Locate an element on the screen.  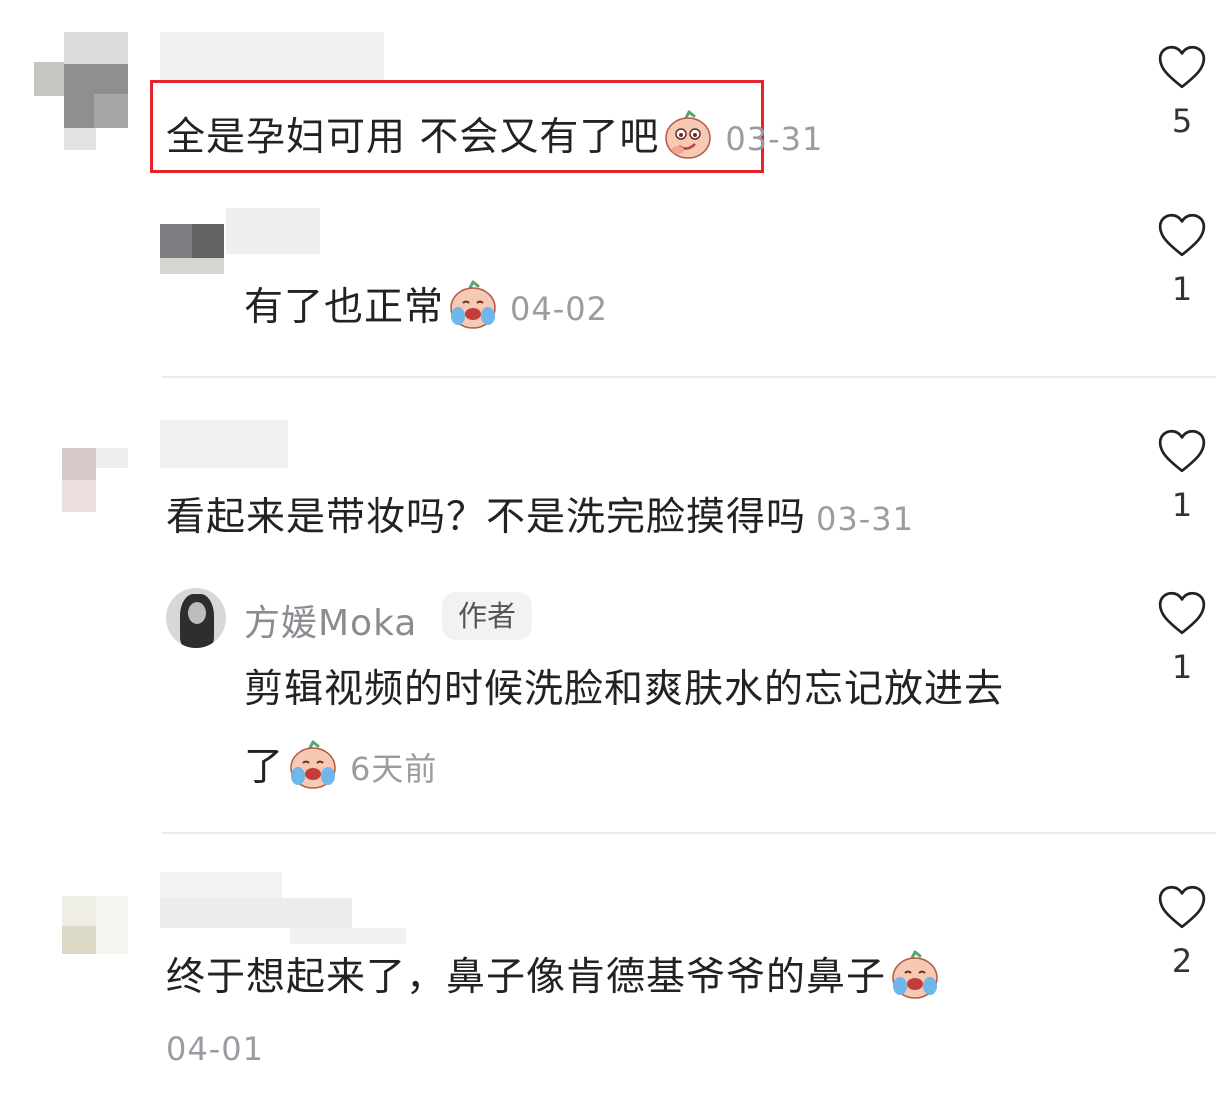
comment-body: 全是孕妇可用 不会又有了吧 is located at coordinates (413, 137).